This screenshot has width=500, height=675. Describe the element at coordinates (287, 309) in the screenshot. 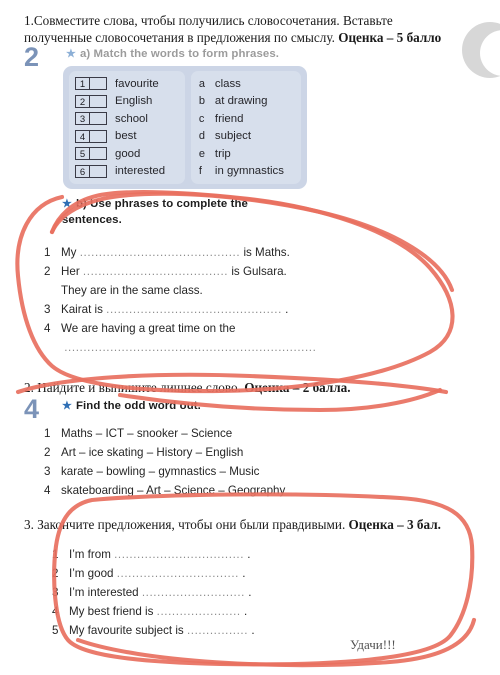

I see `sentence-after: .` at that location.